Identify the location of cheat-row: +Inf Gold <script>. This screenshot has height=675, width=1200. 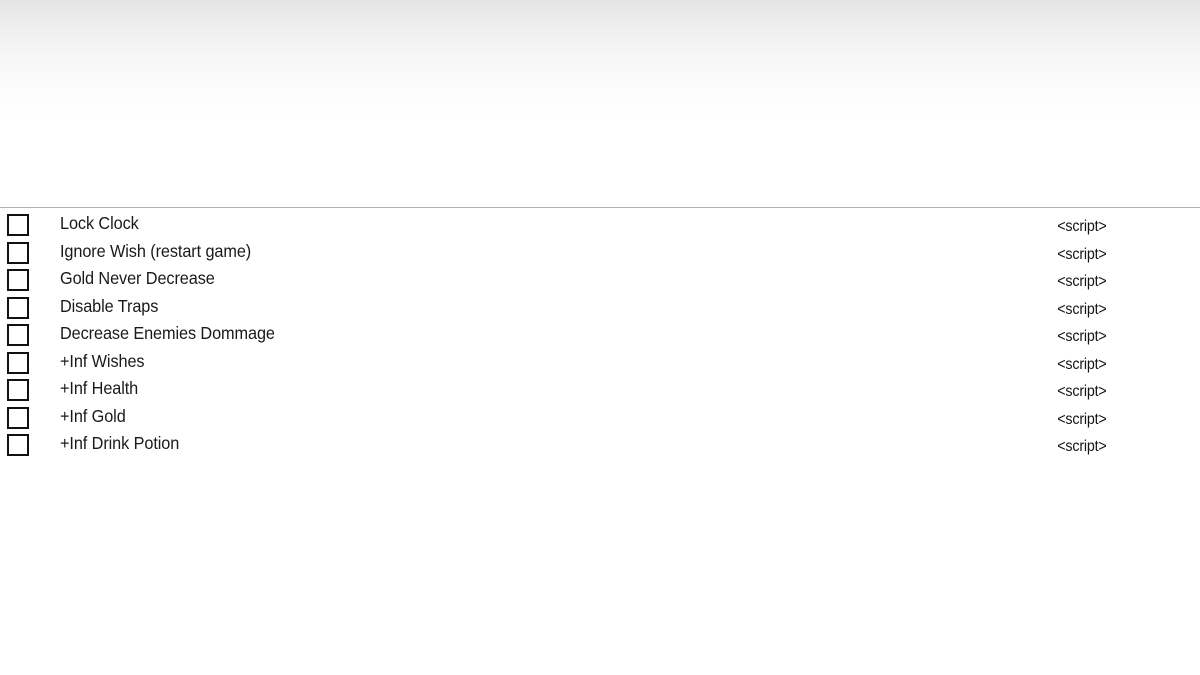
(600, 418).